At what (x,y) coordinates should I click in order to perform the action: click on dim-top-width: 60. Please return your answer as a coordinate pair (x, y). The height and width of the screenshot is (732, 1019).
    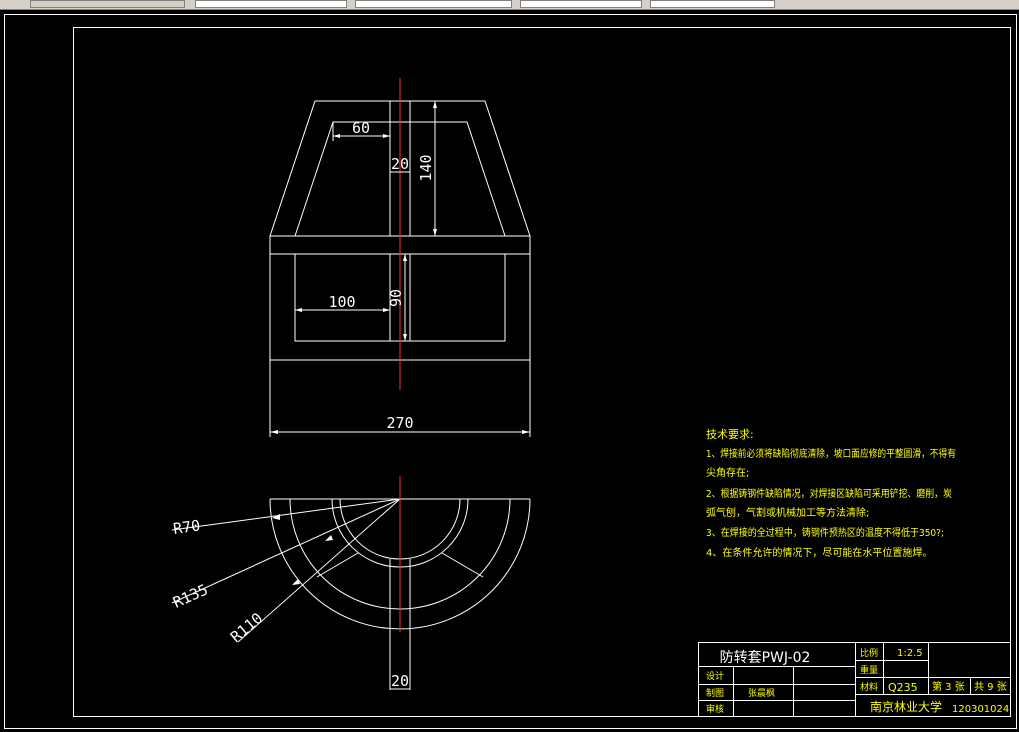
    Looking at the image, I should click on (361, 128).